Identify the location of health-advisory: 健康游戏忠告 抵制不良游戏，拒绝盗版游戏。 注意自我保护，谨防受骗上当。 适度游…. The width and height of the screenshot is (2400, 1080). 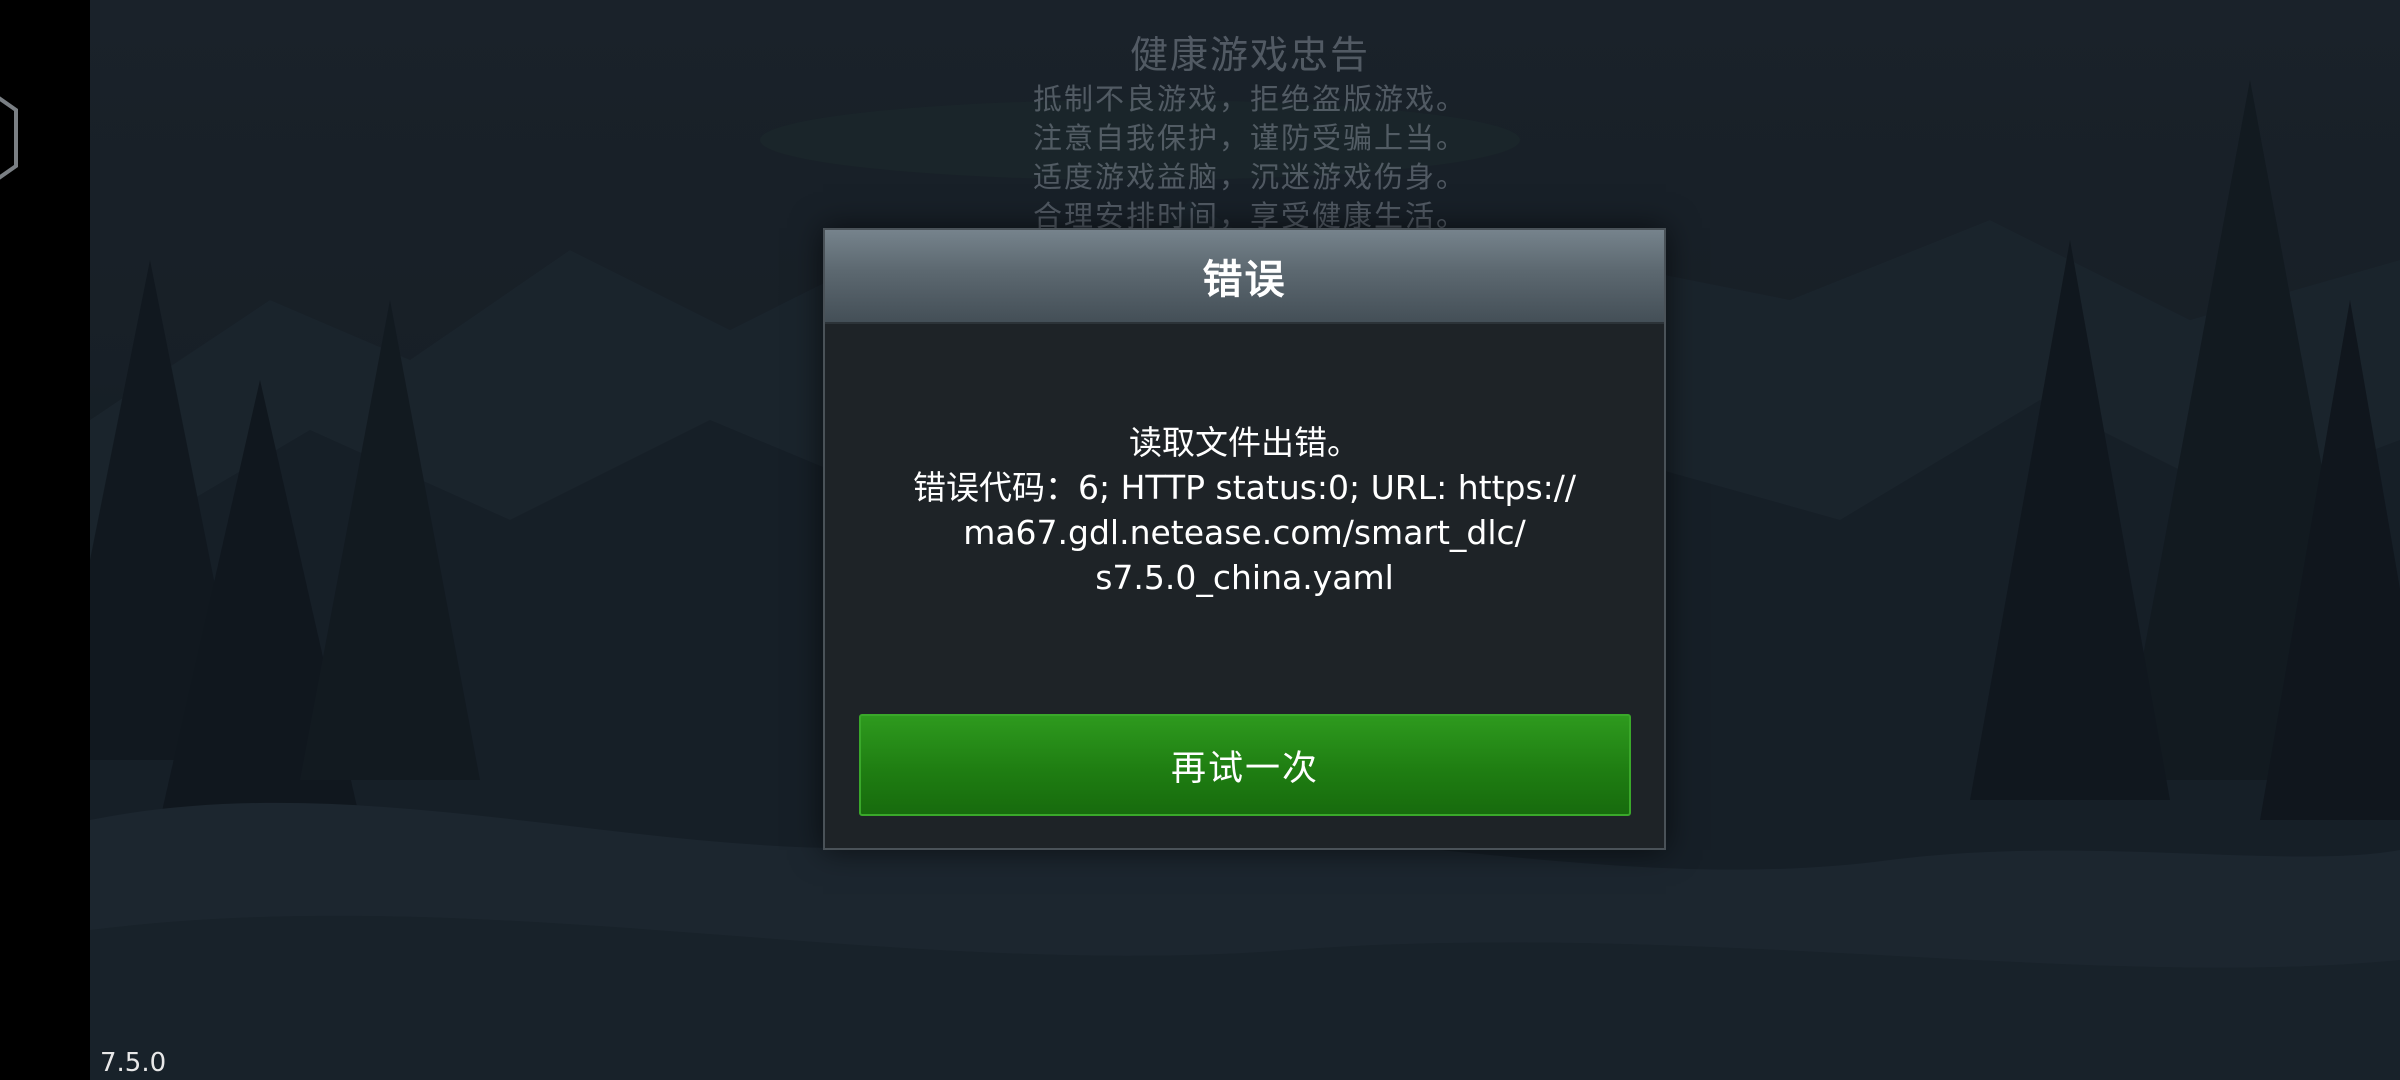
(1250, 133).